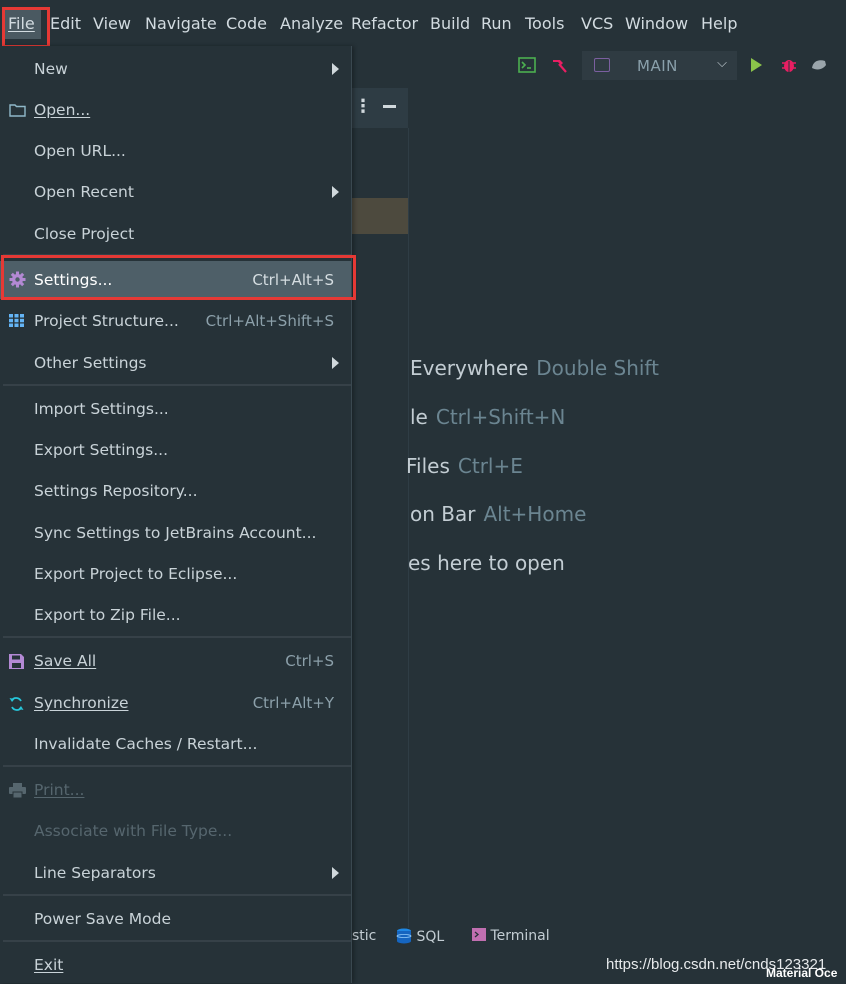  I want to click on menu-item-open-recent: Open Recent, so click(175, 192).